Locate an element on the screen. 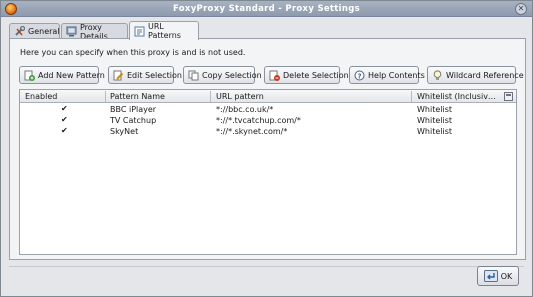 This screenshot has width=533, height=297. column-picker-icon is located at coordinates (508, 96).